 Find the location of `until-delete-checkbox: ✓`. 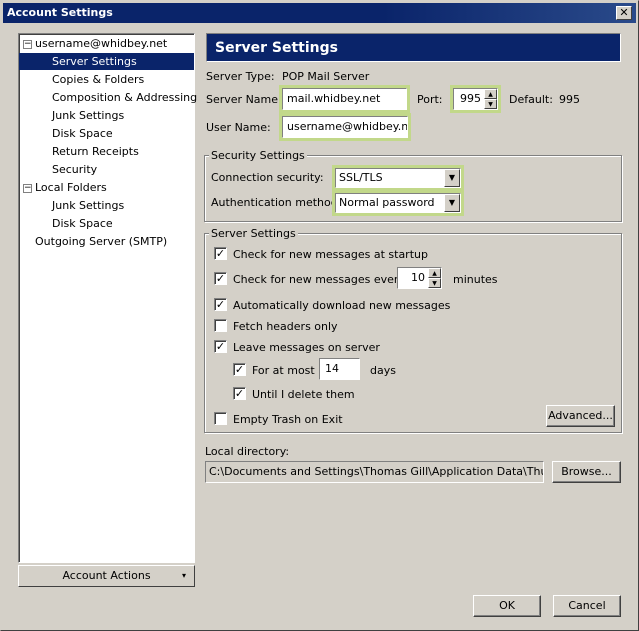

until-delete-checkbox: ✓ is located at coordinates (239, 393).